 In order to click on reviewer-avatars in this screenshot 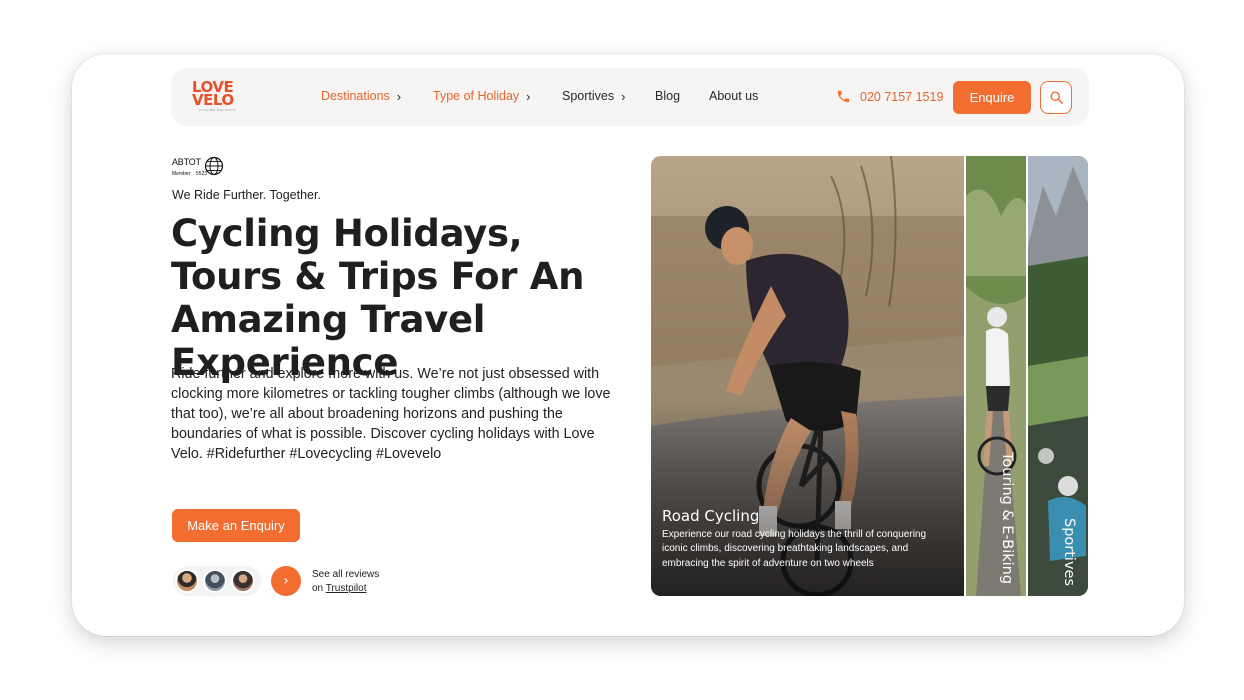, I will do `click(217, 581)`.